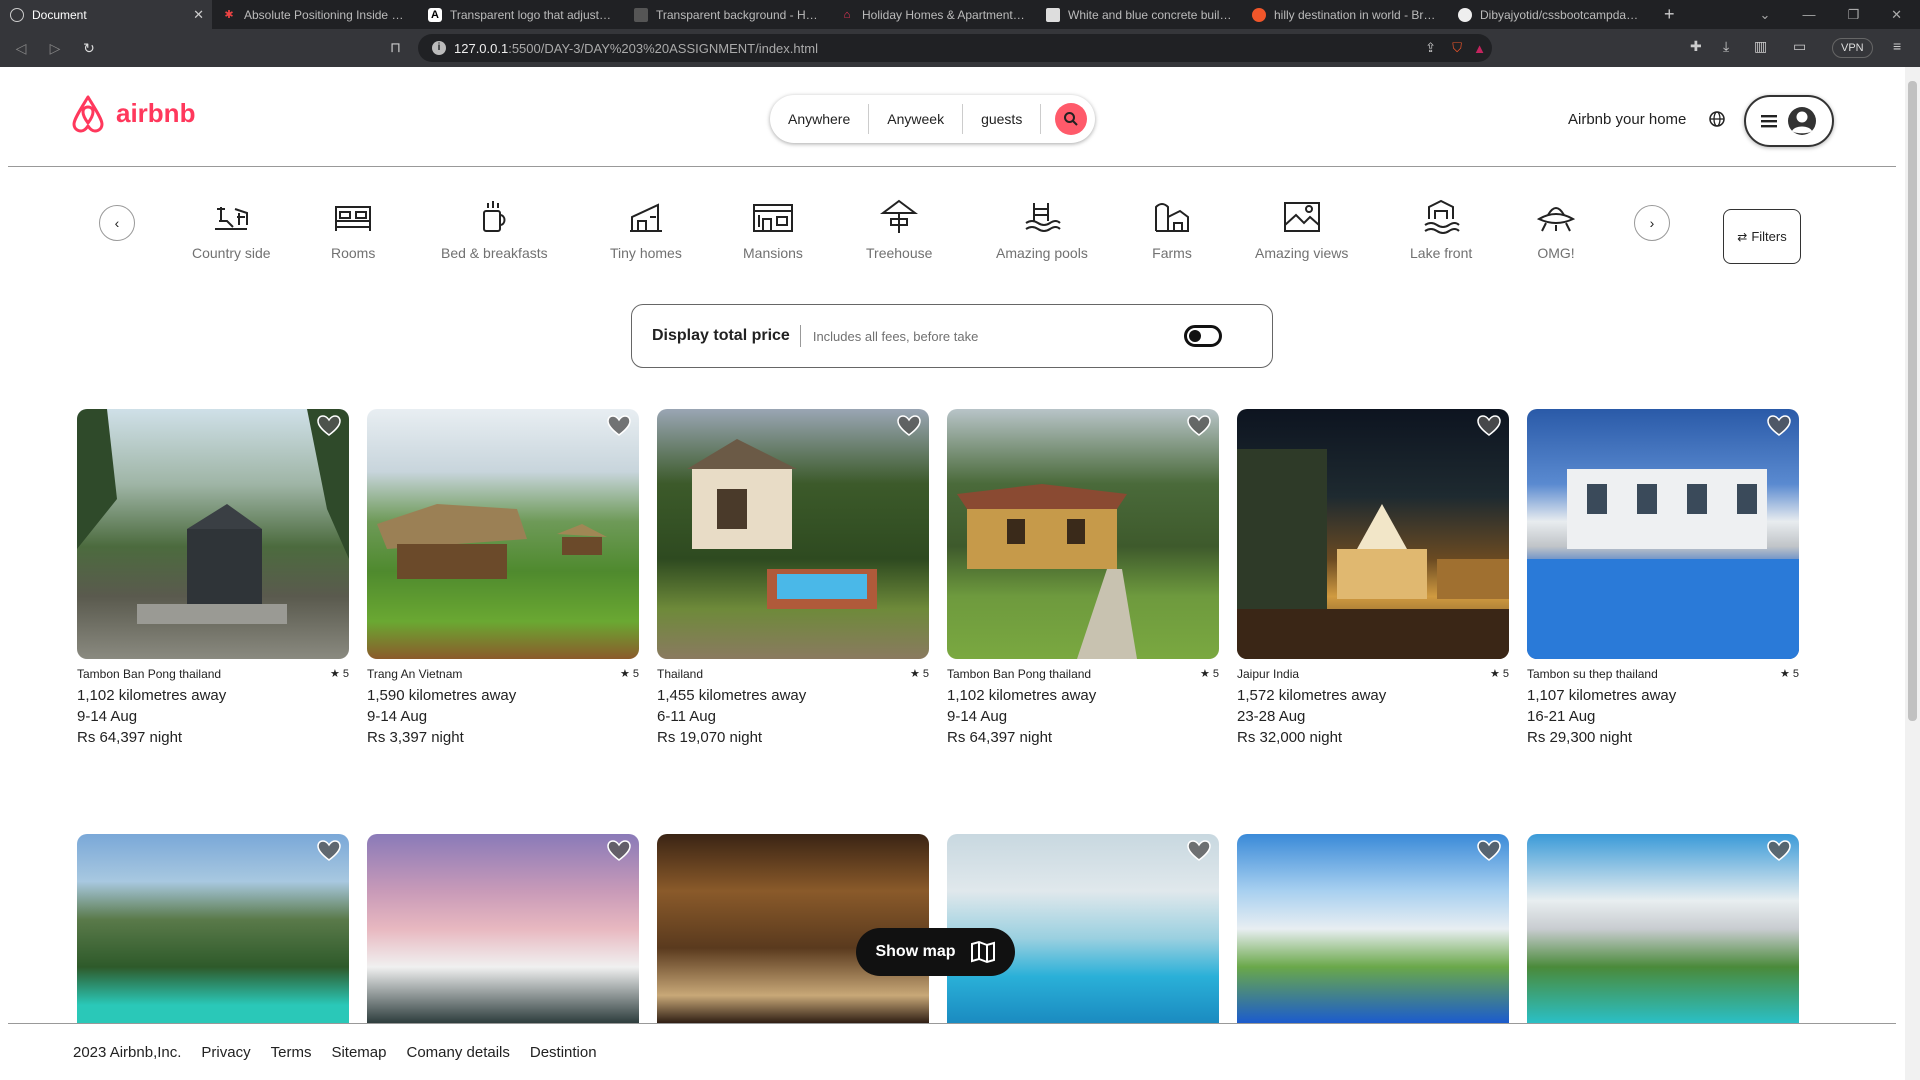 The width and height of the screenshot is (1920, 1080). I want to click on asterisk-icon: ✱, so click(229, 14).